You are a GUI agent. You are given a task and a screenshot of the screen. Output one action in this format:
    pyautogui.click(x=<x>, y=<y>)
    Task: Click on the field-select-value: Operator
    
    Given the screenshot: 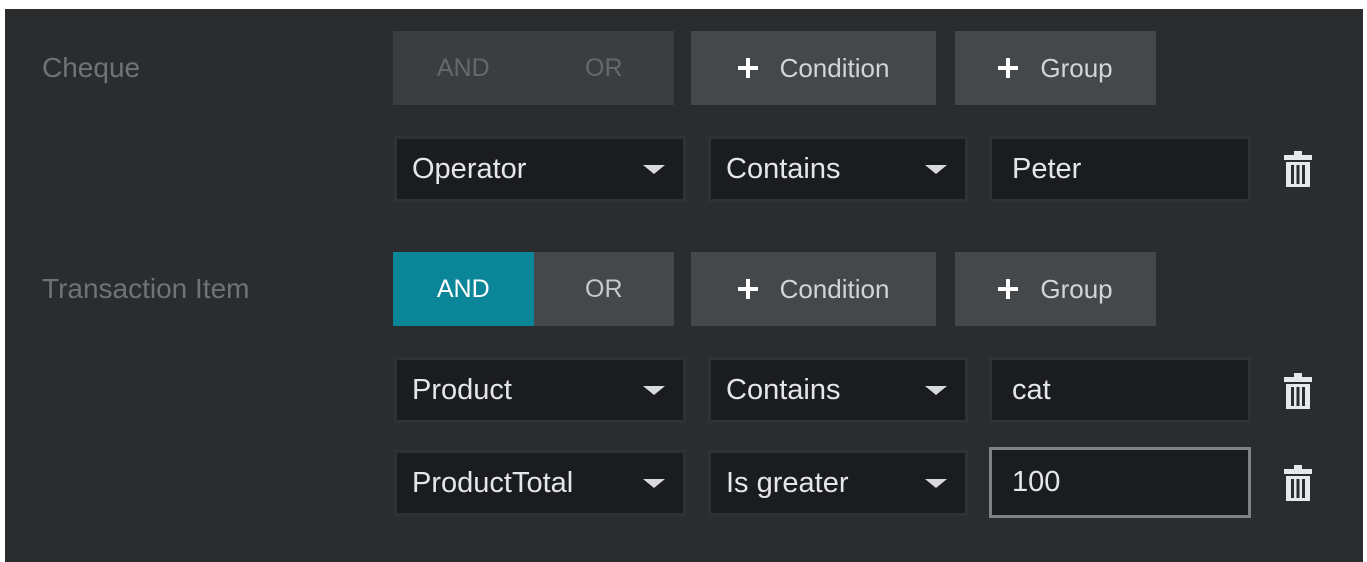 What is the action you would take?
    pyautogui.click(x=469, y=168)
    